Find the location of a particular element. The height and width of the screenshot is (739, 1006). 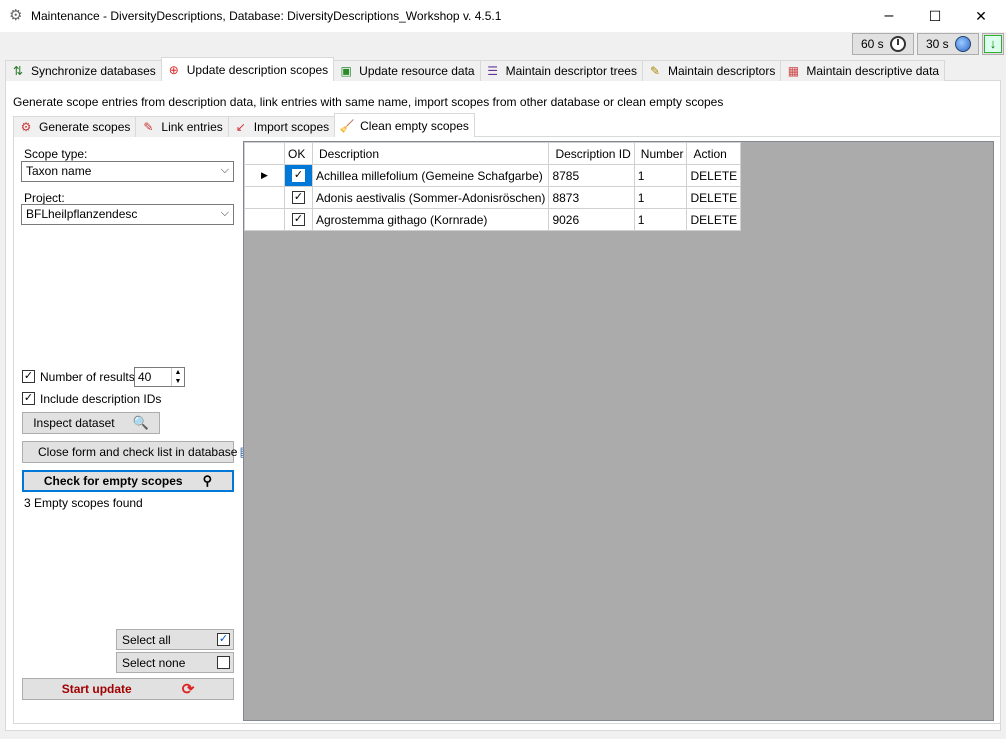

select-all-button: Select all ✓ is located at coordinates (175, 639).